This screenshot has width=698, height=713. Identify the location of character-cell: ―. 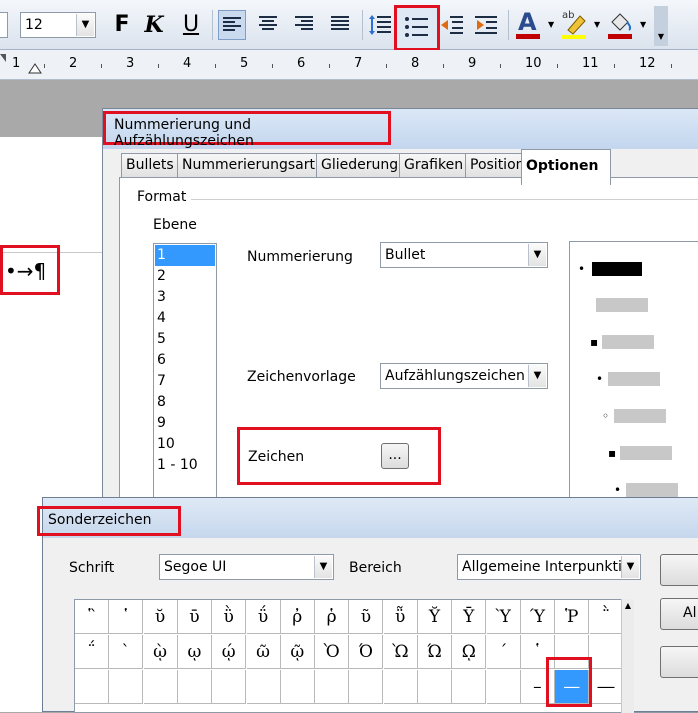
(606, 687).